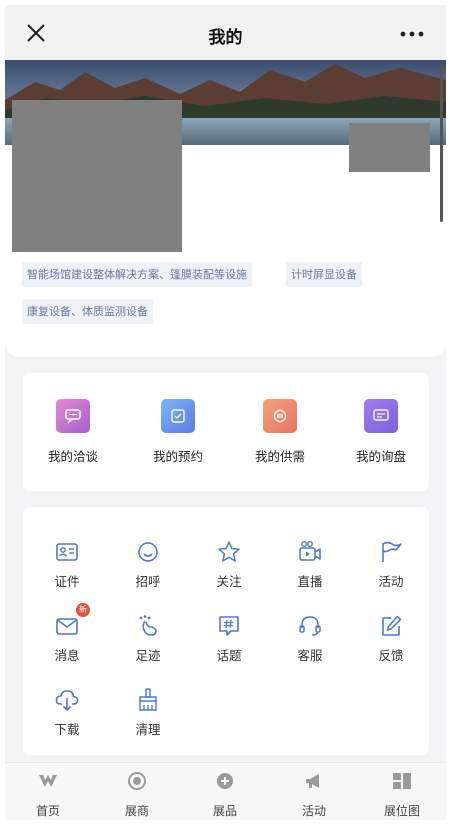  I want to click on floor-map-icon, so click(402, 781).